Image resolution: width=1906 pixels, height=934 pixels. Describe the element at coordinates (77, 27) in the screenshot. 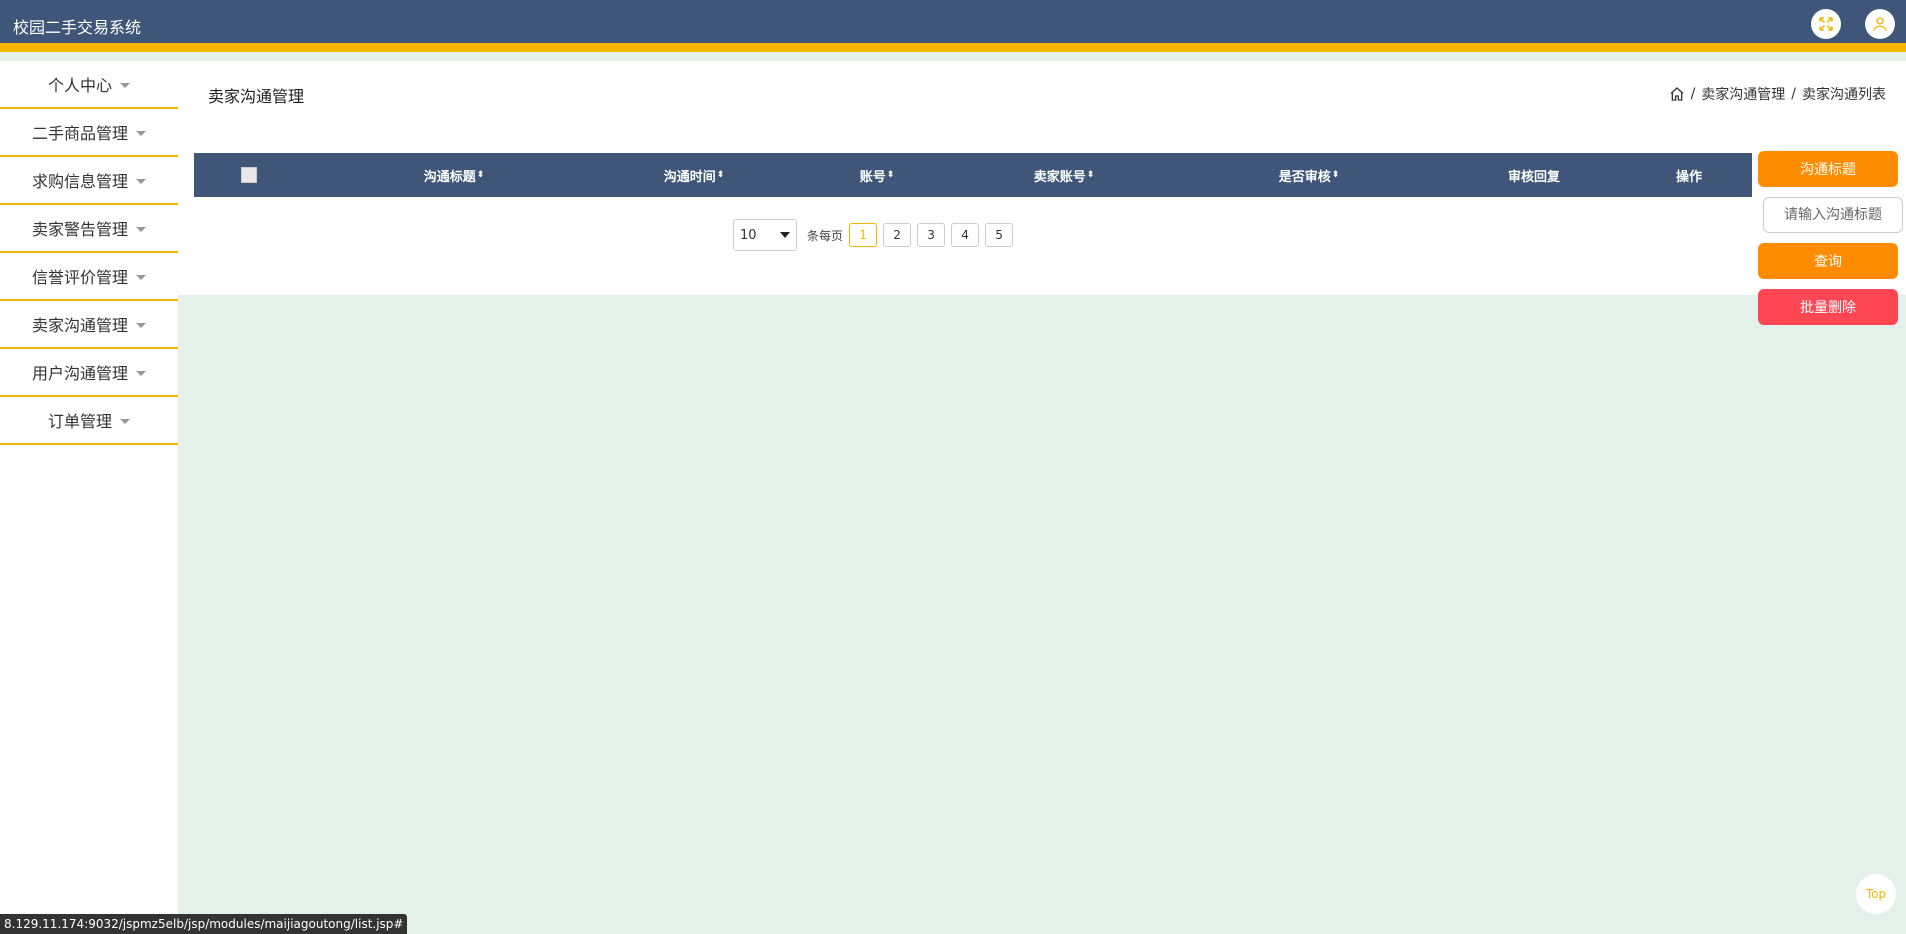

I see `app-title: 校园二手交易系统` at that location.